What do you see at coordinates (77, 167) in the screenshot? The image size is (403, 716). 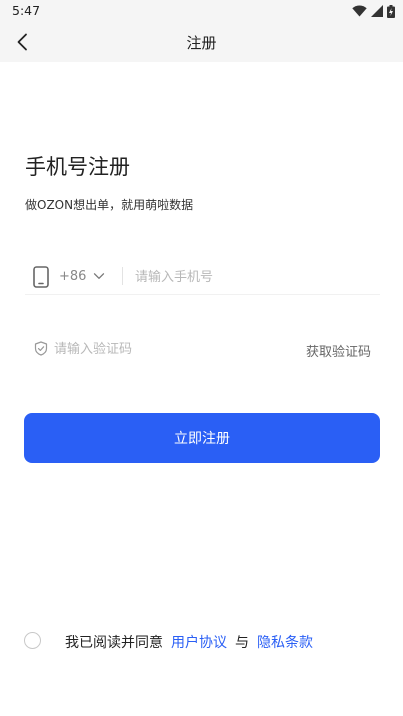 I see `page-title: 手机号注册` at bounding box center [77, 167].